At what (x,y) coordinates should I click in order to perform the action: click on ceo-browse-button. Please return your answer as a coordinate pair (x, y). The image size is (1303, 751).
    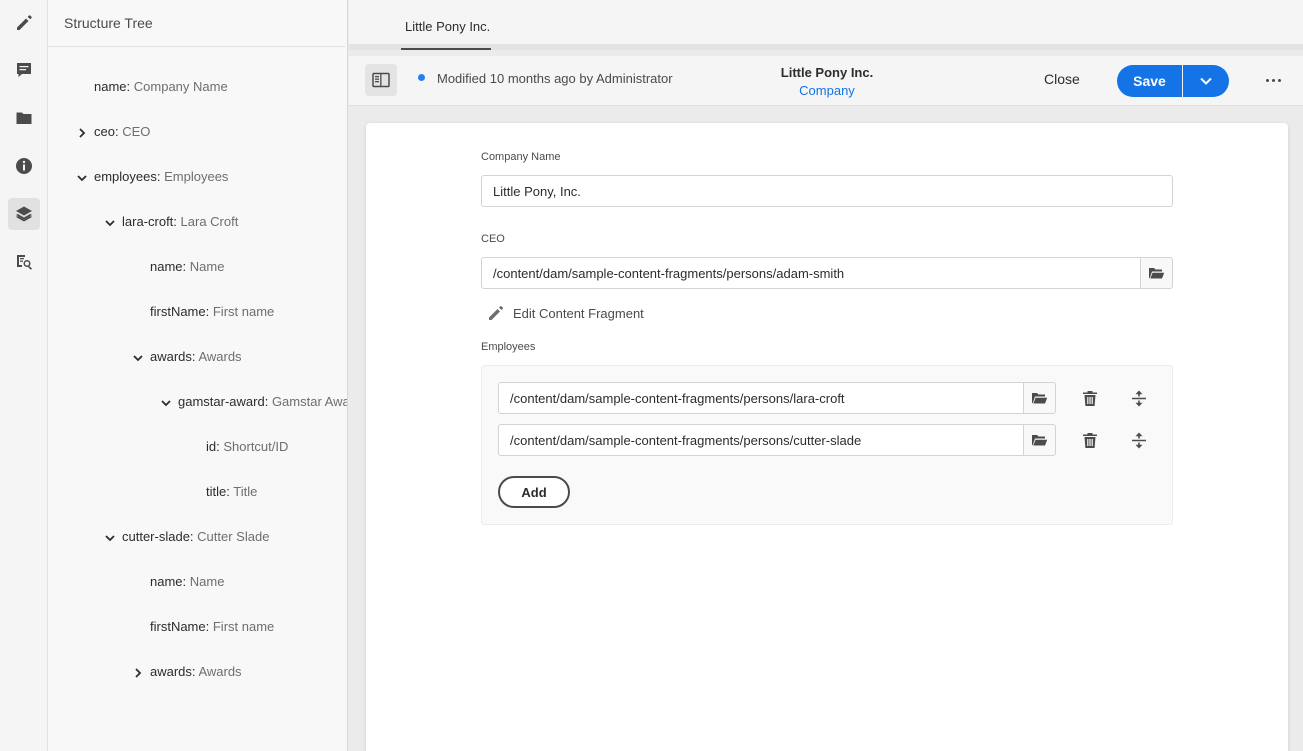
    Looking at the image, I should click on (1156, 273).